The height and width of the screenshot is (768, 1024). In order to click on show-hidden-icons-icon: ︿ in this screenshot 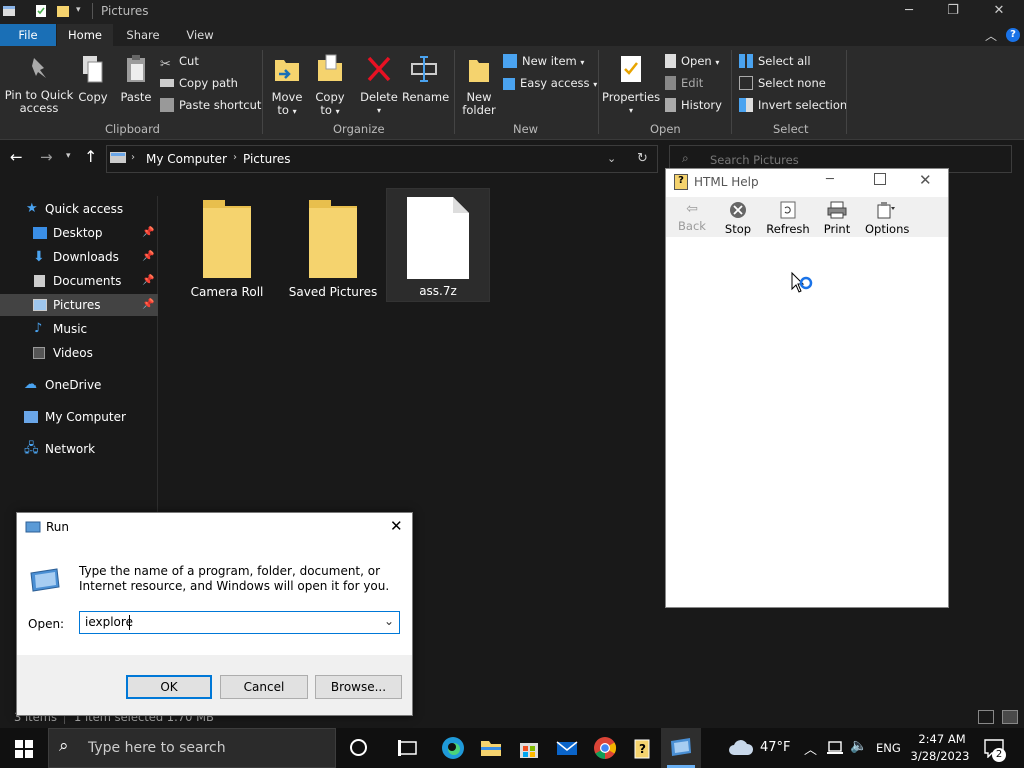, I will do `click(810, 748)`.